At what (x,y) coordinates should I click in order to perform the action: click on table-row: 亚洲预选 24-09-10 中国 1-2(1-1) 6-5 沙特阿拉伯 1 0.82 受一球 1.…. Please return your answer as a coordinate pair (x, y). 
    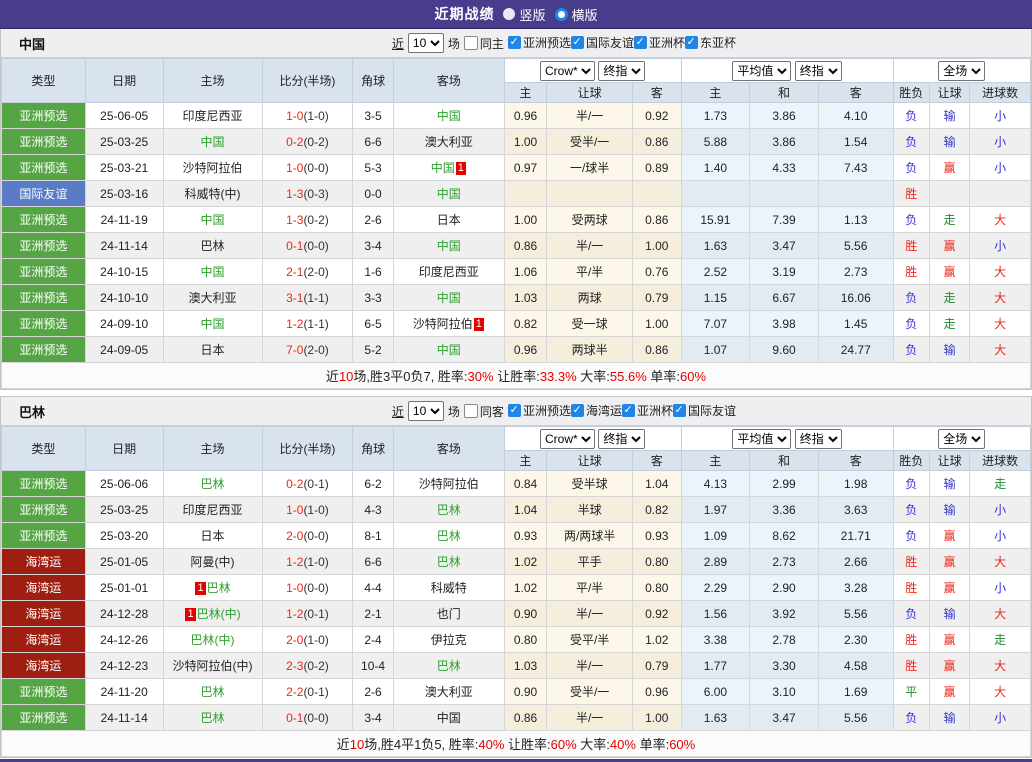
    Looking at the image, I should click on (516, 323).